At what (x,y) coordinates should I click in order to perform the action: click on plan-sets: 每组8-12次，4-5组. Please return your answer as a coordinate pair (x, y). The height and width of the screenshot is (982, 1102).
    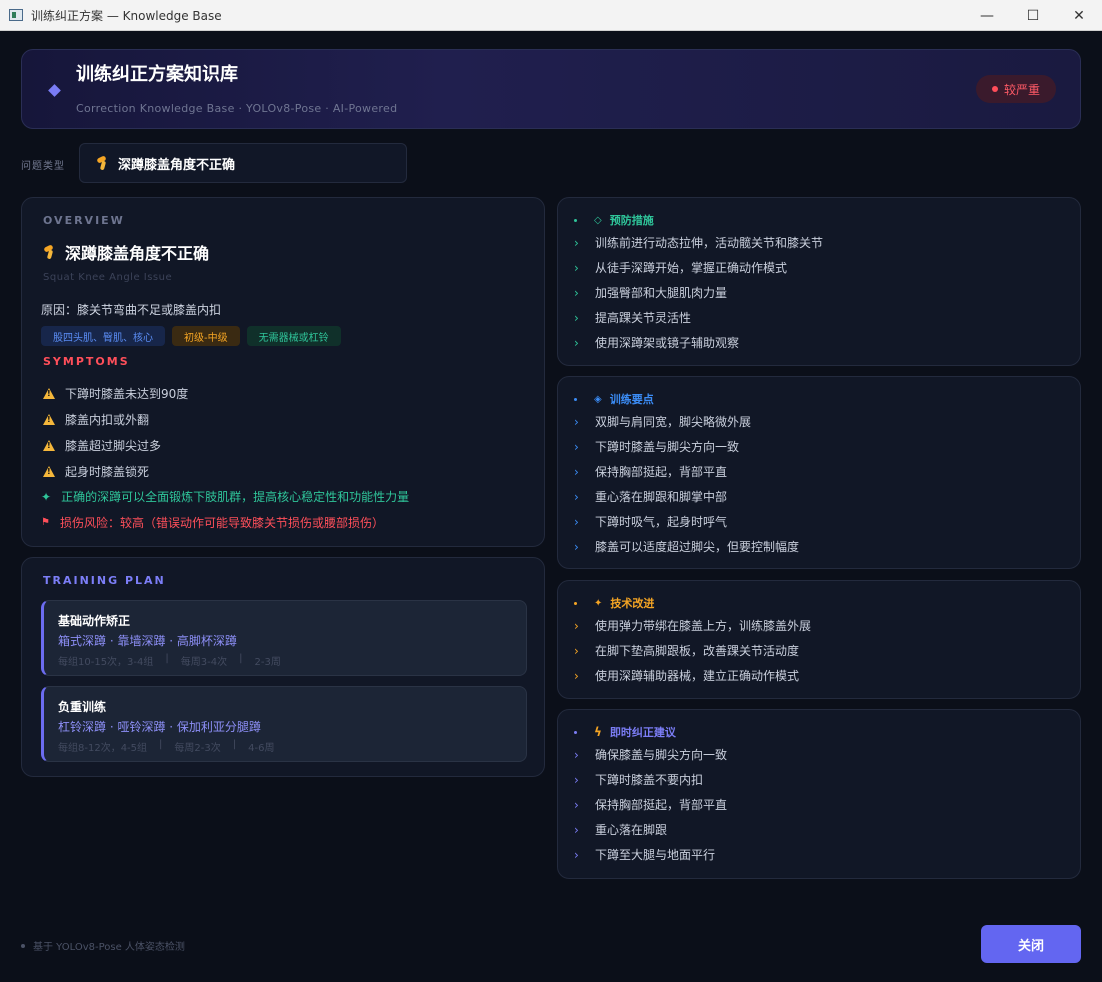
    Looking at the image, I should click on (103, 748).